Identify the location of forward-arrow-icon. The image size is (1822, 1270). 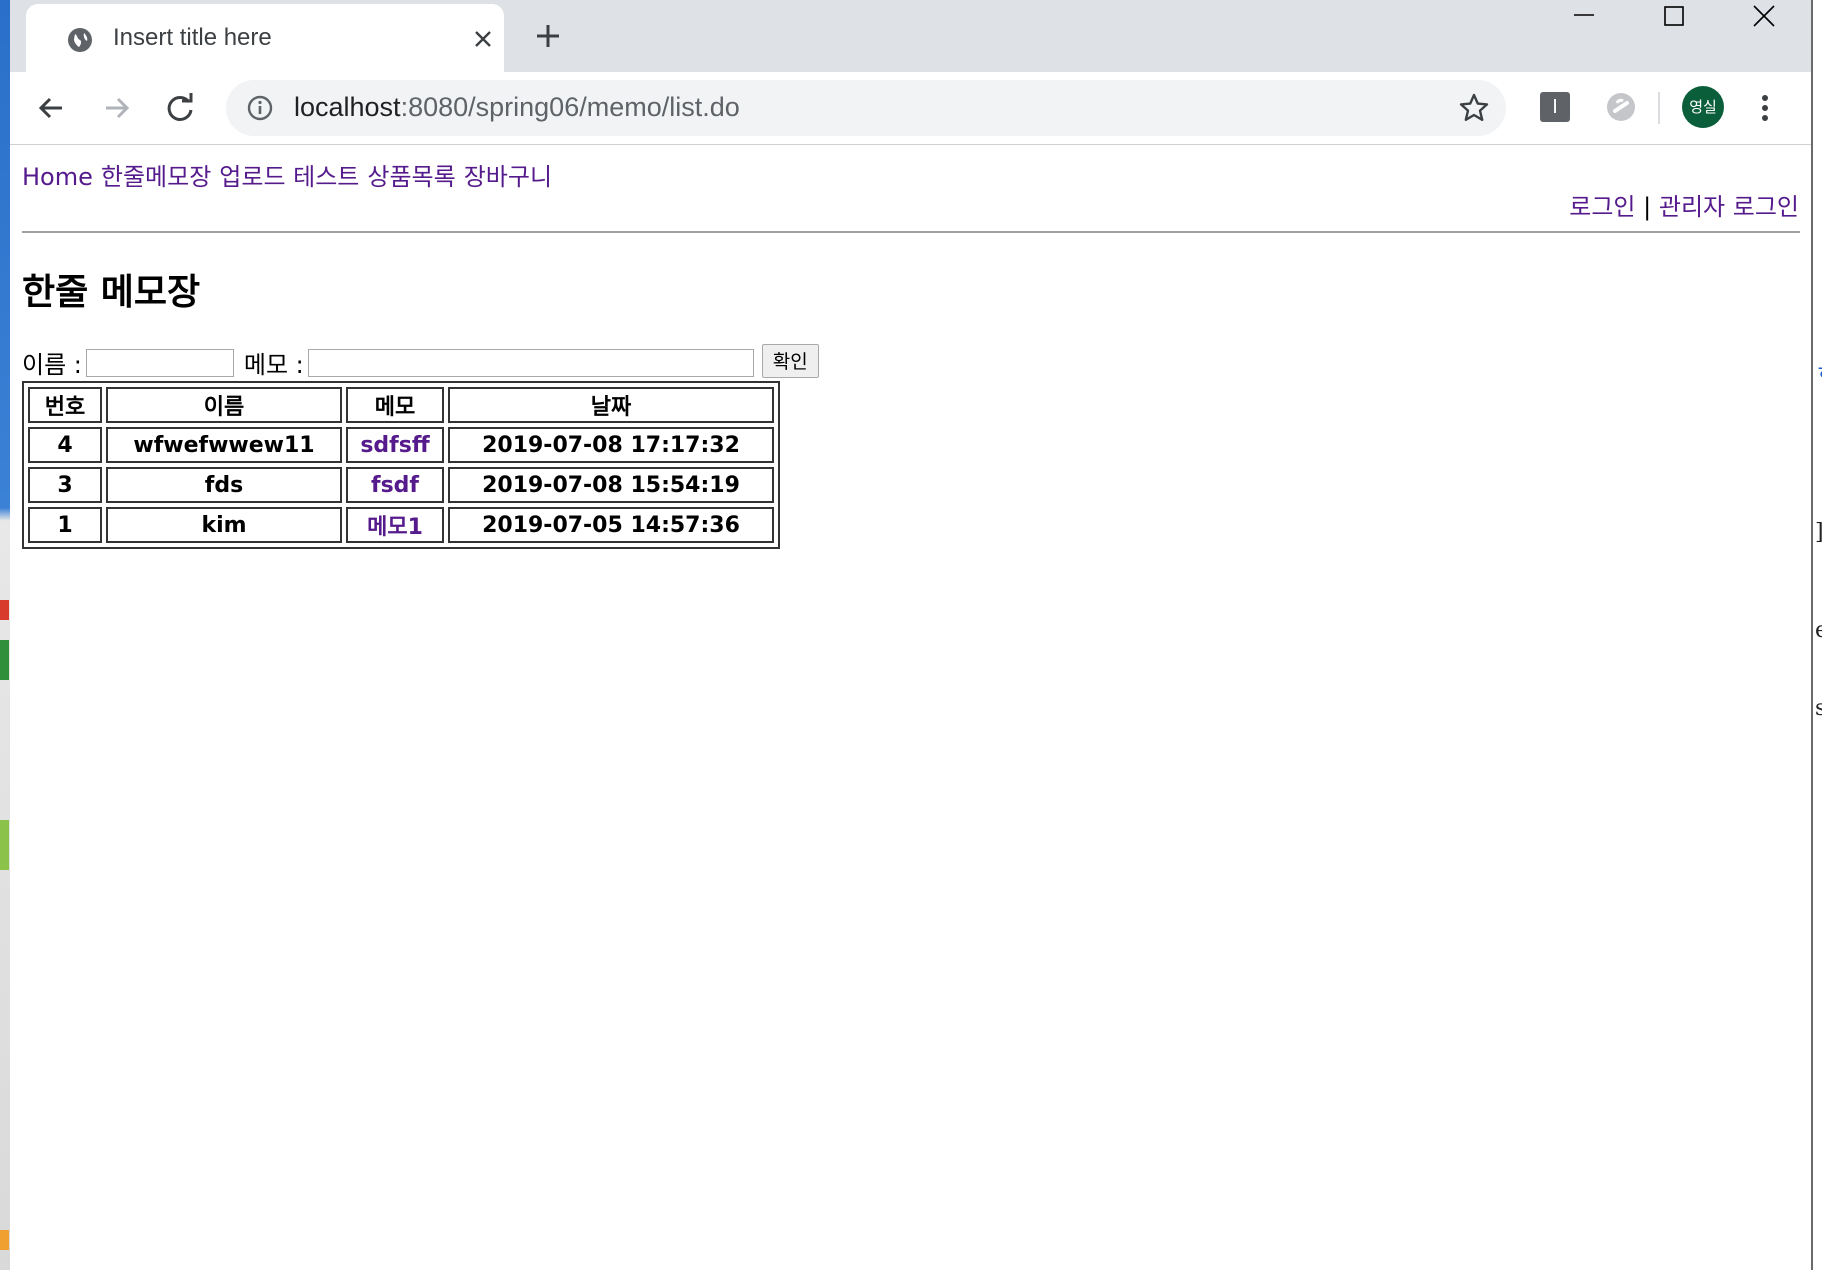
(116, 108).